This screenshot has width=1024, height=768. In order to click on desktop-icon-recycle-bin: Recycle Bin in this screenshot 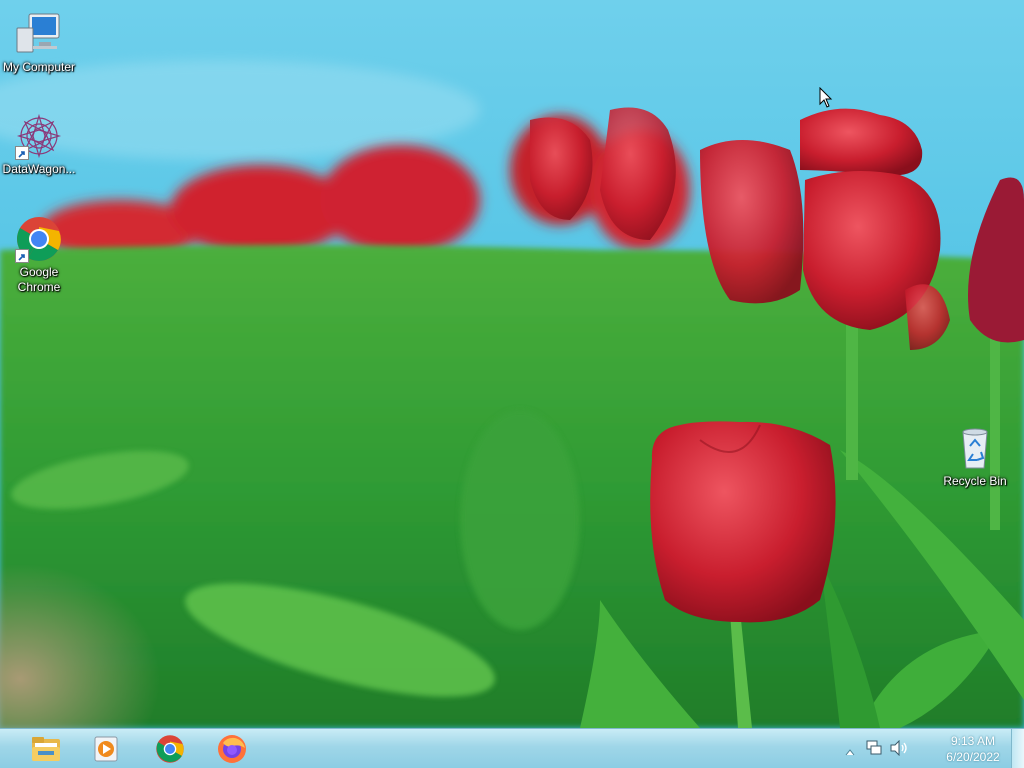, I will do `click(975, 456)`.